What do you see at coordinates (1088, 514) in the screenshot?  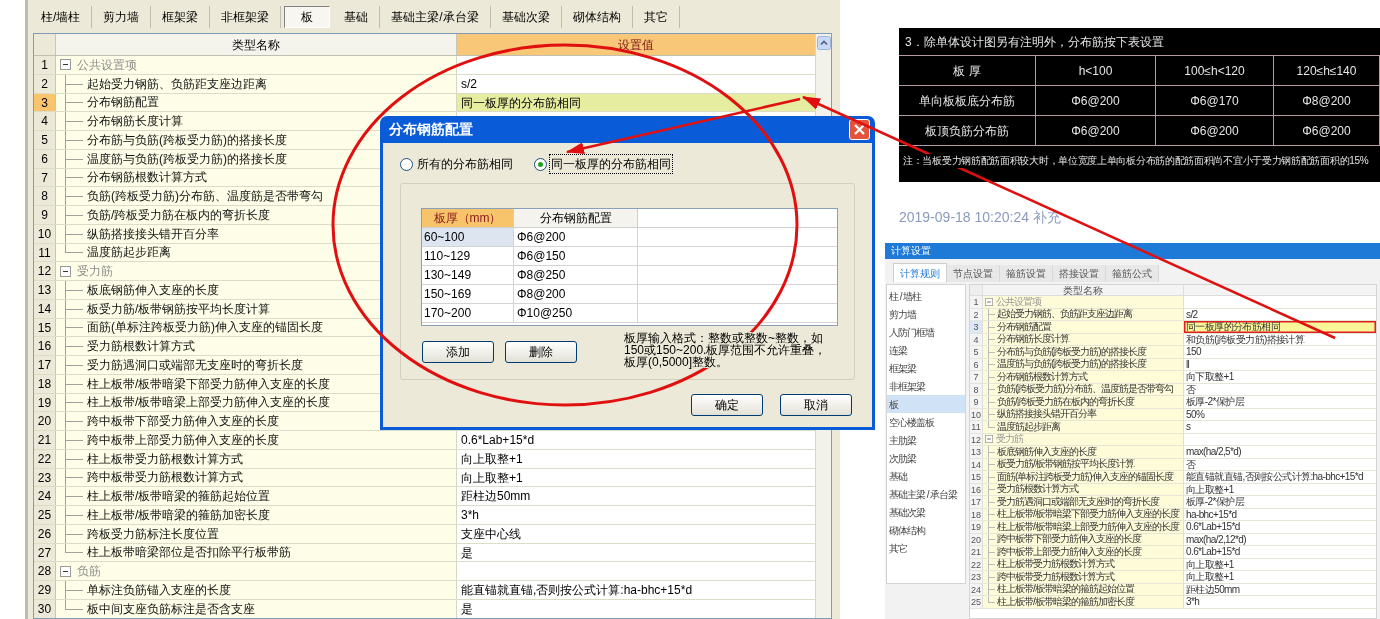 I see `setting-name: 柱上板带/板带暗梁下部受力筋伸入支座的长度` at bounding box center [1088, 514].